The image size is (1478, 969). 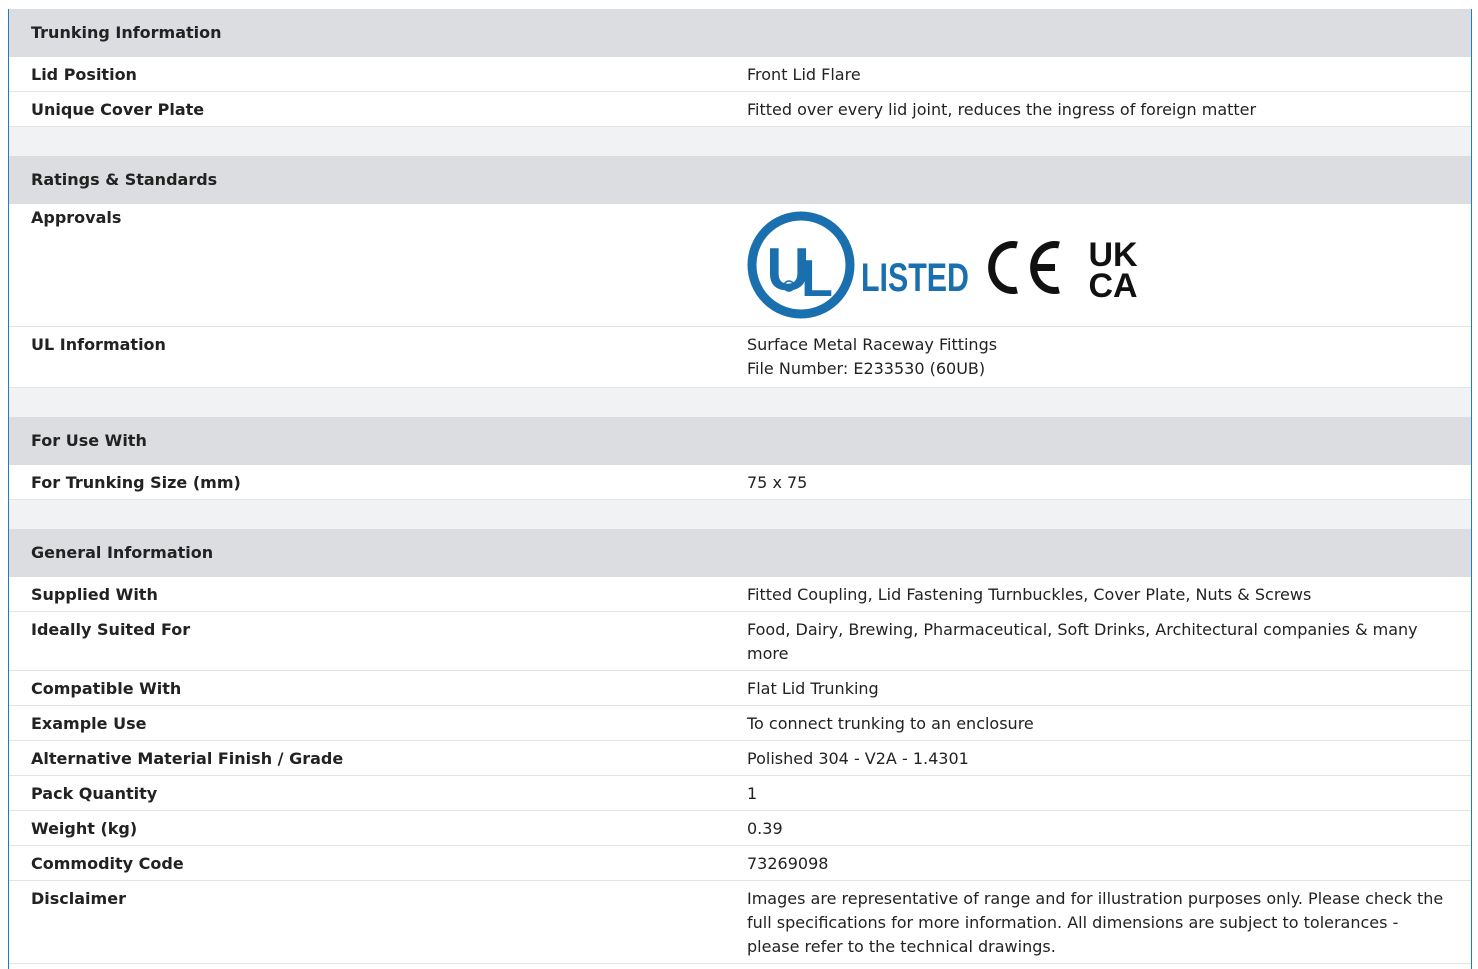 I want to click on section-header-trunking: Trunking Information, so click(x=740, y=33).